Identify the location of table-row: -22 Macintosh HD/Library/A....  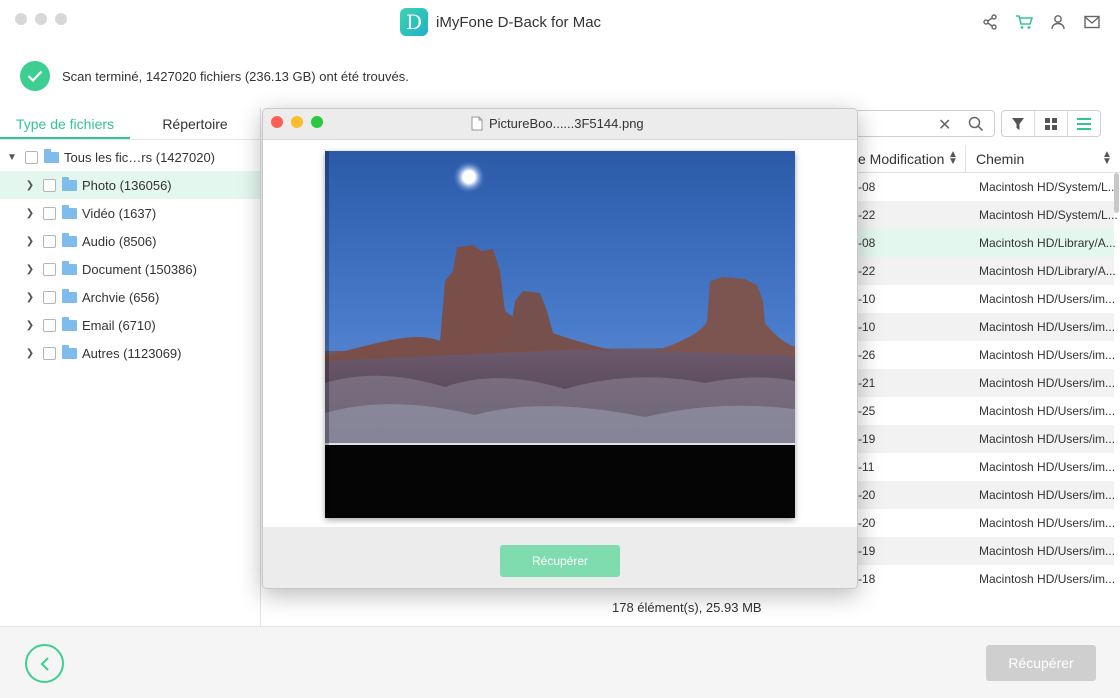
(987, 271).